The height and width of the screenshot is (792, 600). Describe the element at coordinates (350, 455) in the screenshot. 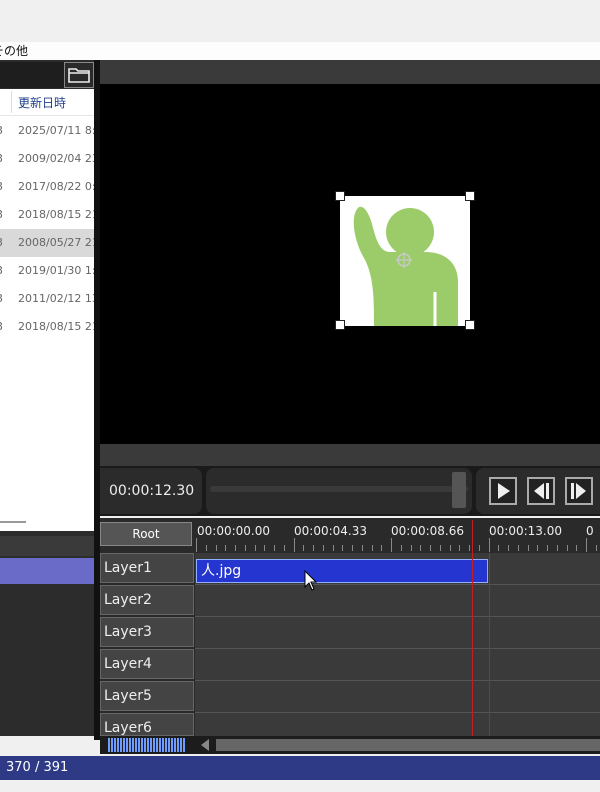

I see `preview-footer` at that location.